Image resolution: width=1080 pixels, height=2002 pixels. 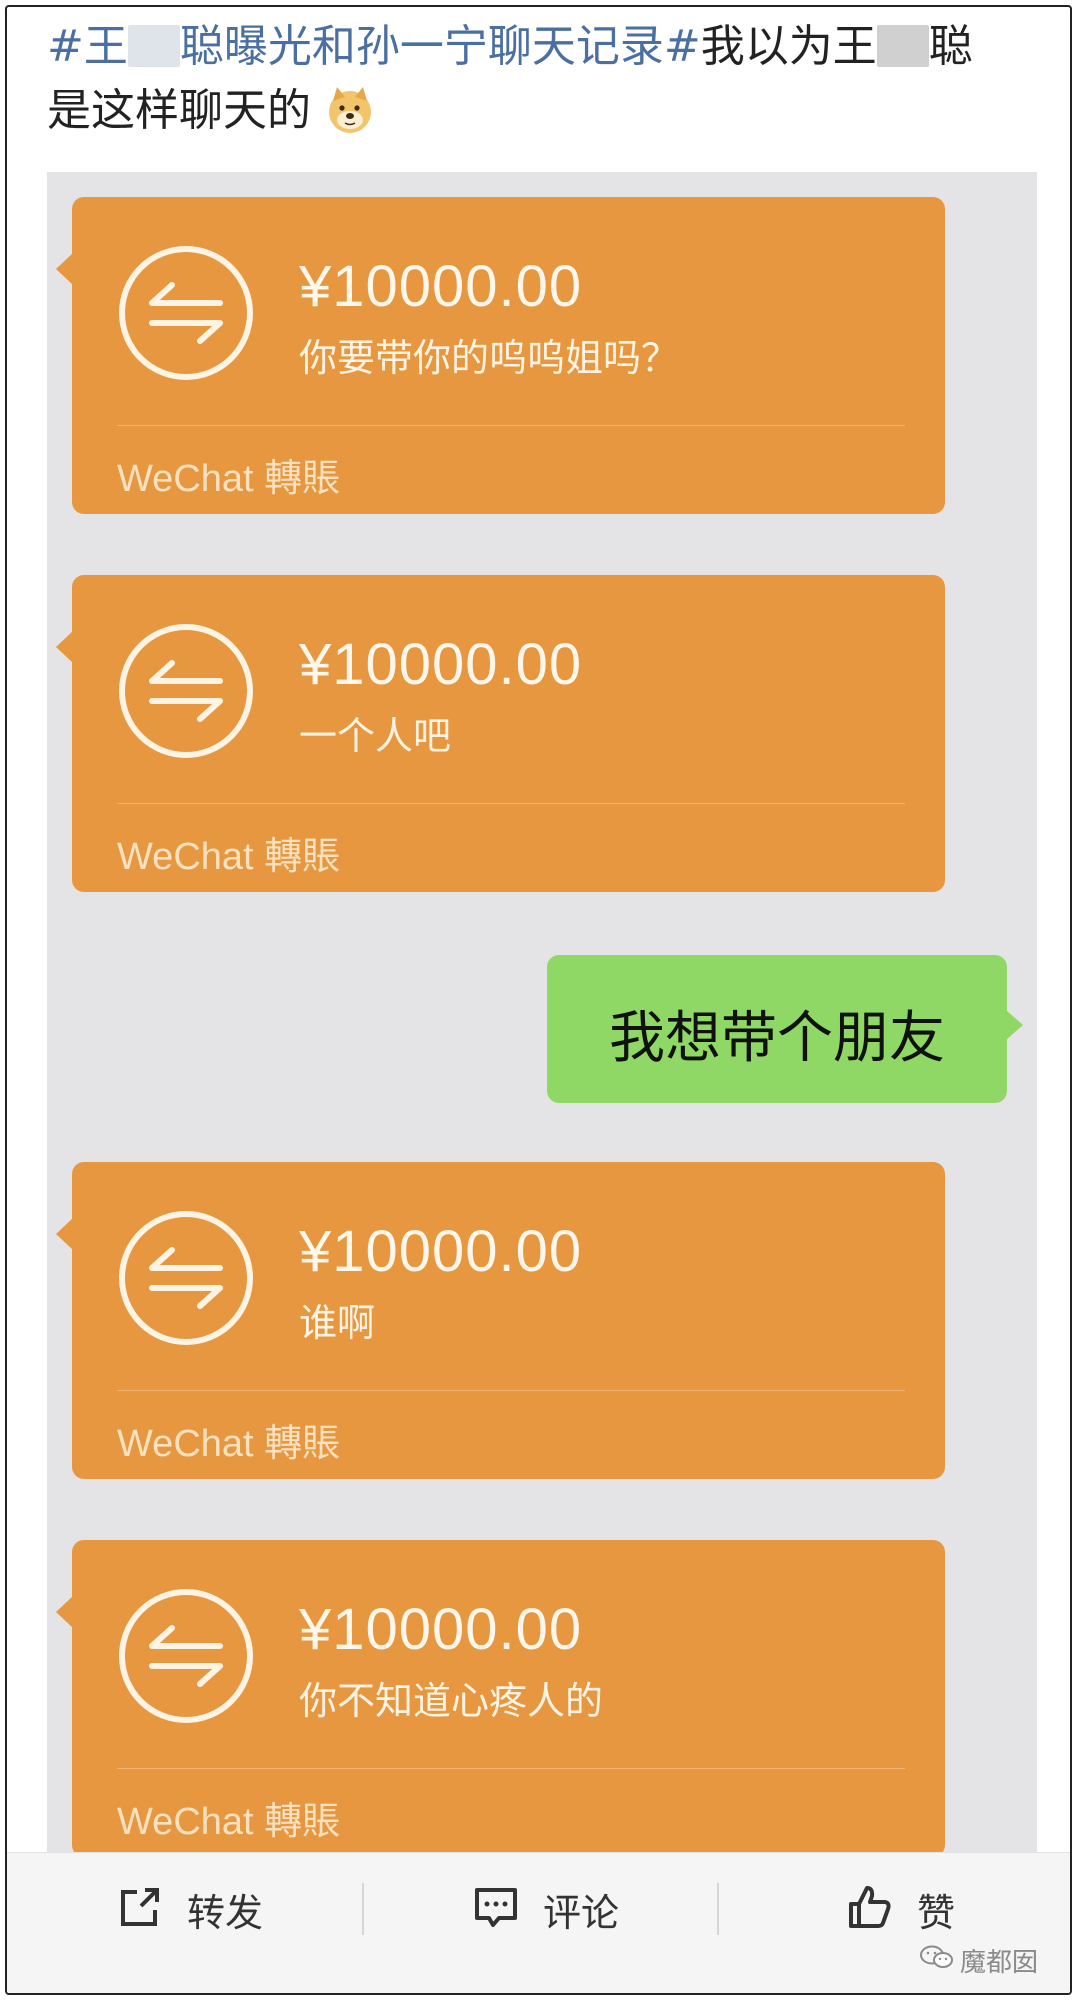 What do you see at coordinates (940, 1960) in the screenshot?
I see `wechat-logo-icon` at bounding box center [940, 1960].